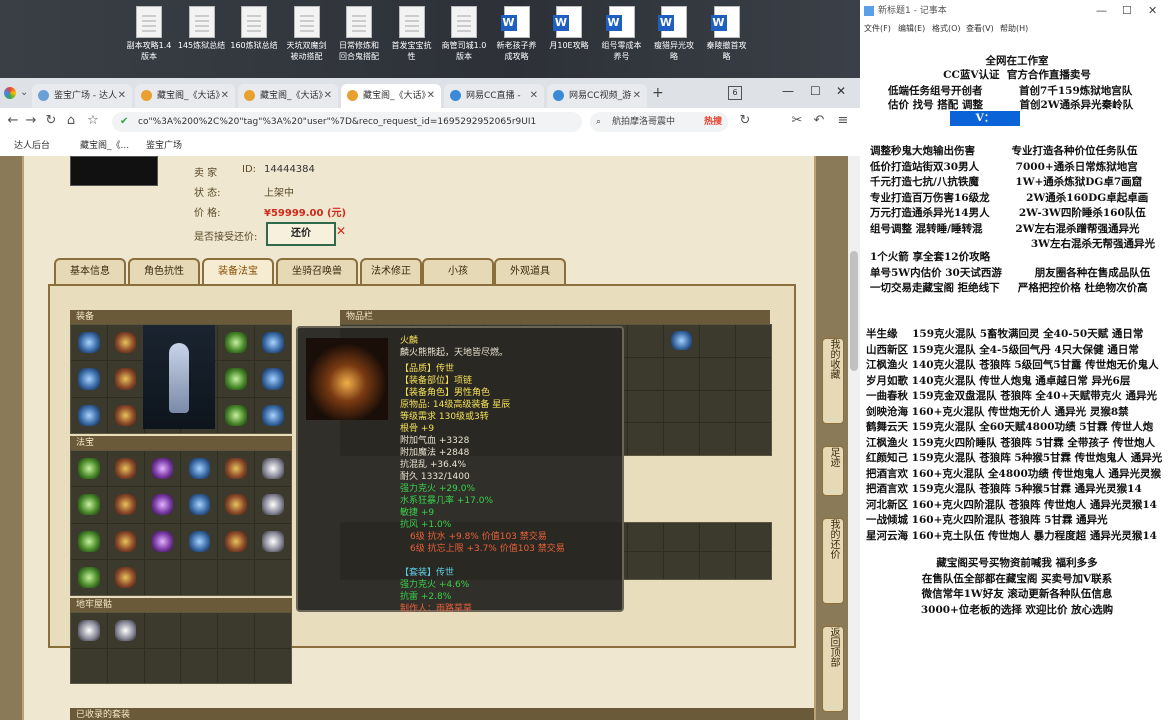  What do you see at coordinates (185, 96) in the screenshot?
I see `browser-tab-1: 藏宝阁_《大话》 ✕` at bounding box center [185, 96].